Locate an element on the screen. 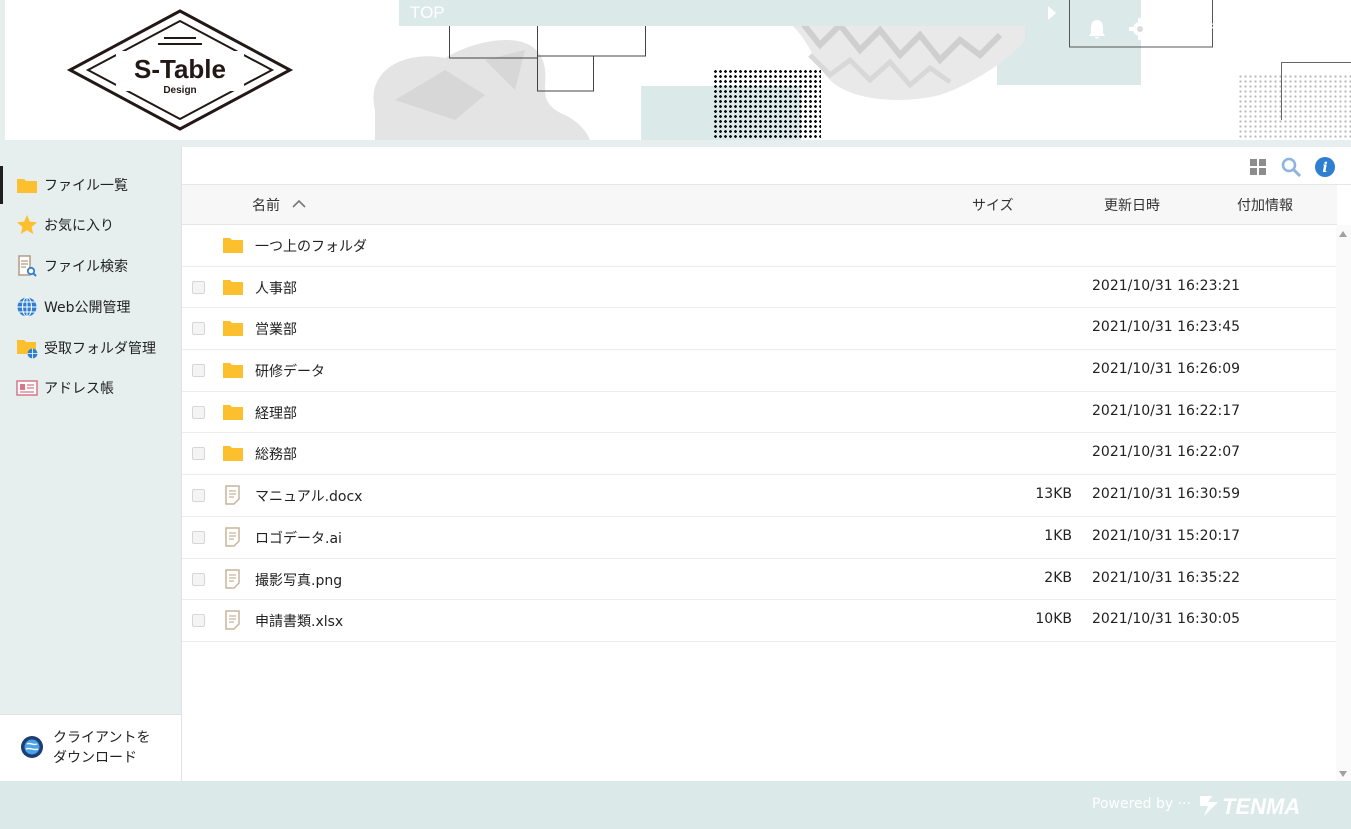 Image resolution: width=1351 pixels, height=829 pixels. sidebar-item-web-publish: Web公開管理 is located at coordinates (90, 307).